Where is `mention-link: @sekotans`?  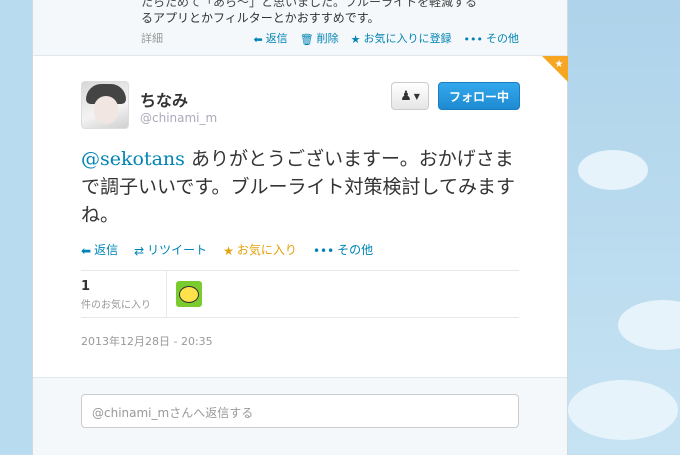
mention-link: @sekotans is located at coordinates (133, 159).